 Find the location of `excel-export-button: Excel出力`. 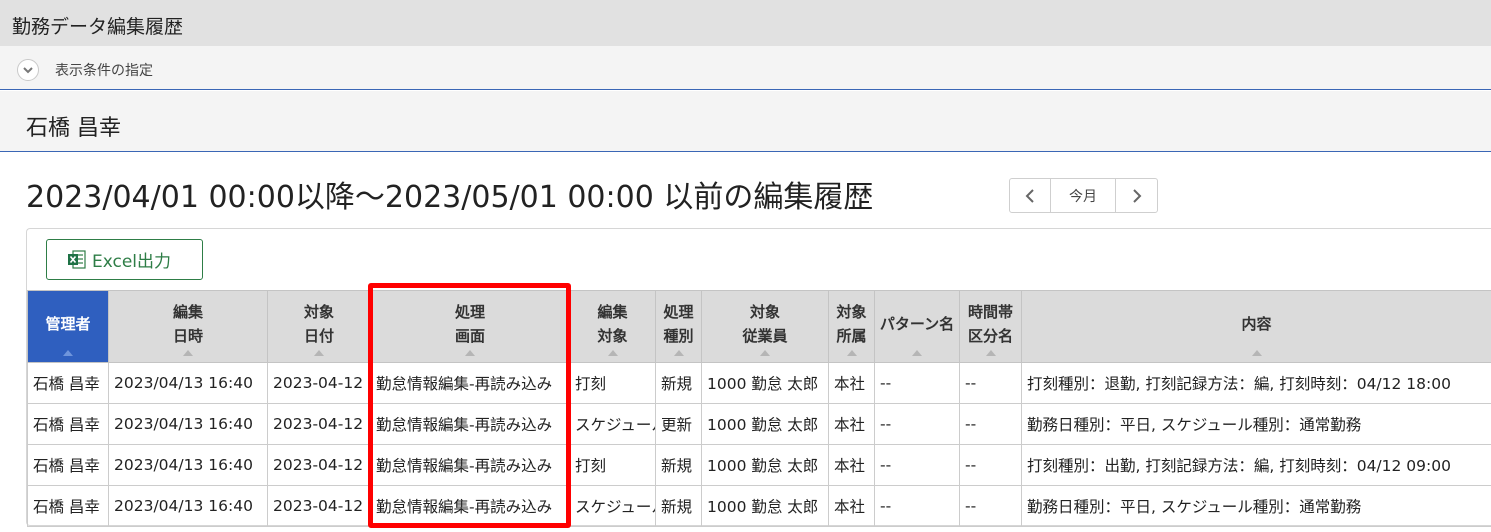

excel-export-button: Excel出力 is located at coordinates (124, 259).